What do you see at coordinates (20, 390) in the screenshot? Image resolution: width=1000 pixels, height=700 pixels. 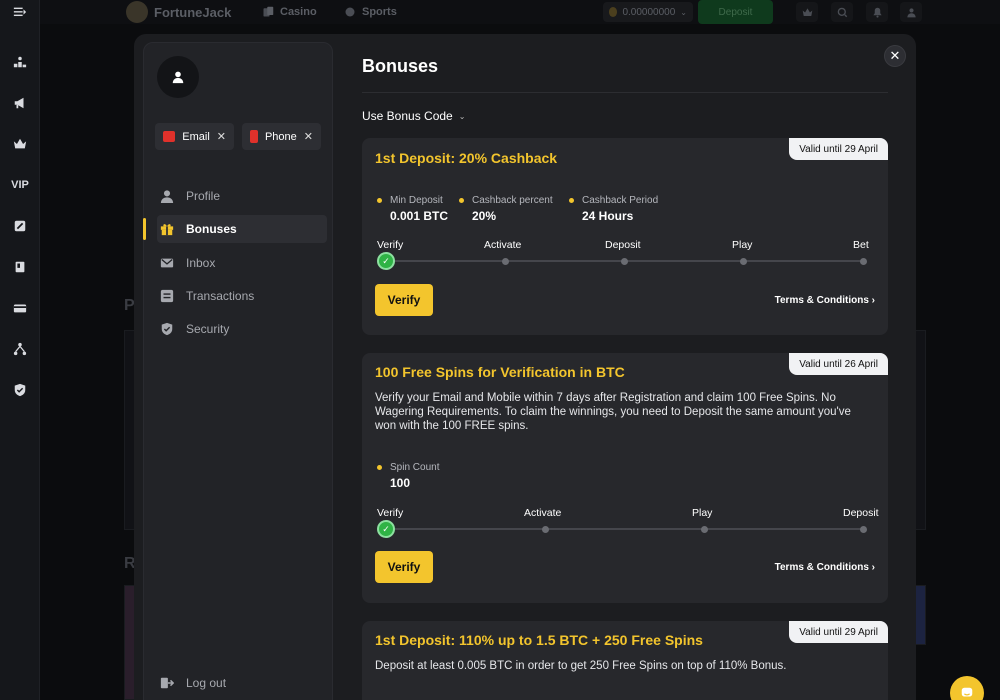 I see `fairness-shield-icon` at bounding box center [20, 390].